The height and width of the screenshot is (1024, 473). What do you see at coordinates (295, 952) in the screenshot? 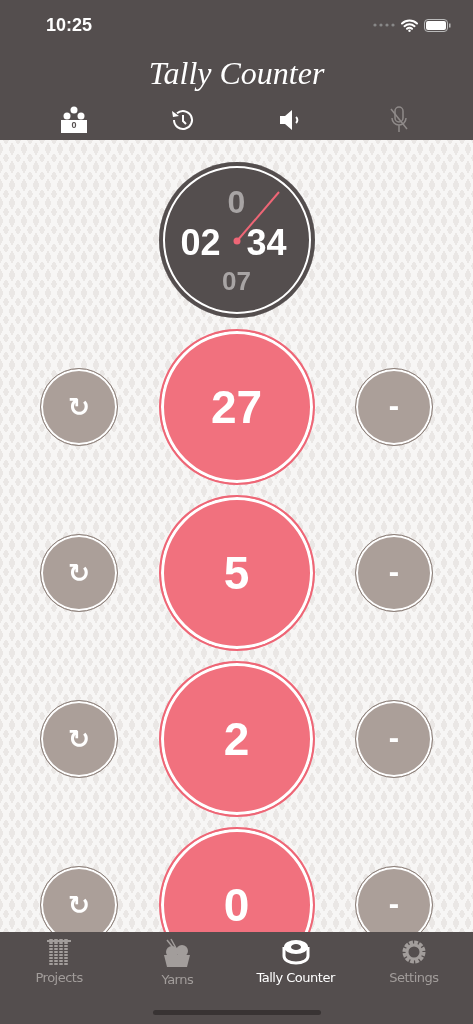
I see `tape-measure-icon` at bounding box center [295, 952].